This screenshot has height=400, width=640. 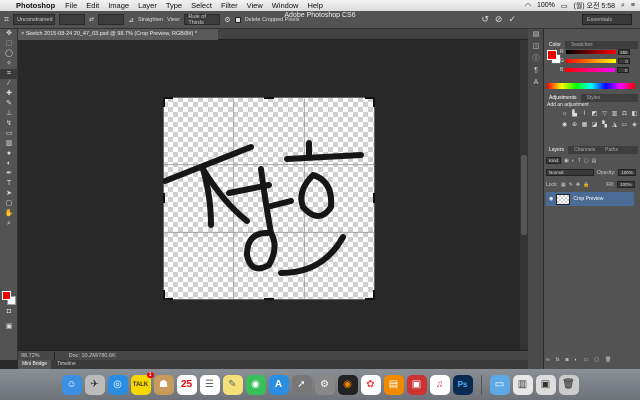 What do you see at coordinates (623, 60) in the screenshot?
I see `green-value-input: 0` at bounding box center [623, 60].